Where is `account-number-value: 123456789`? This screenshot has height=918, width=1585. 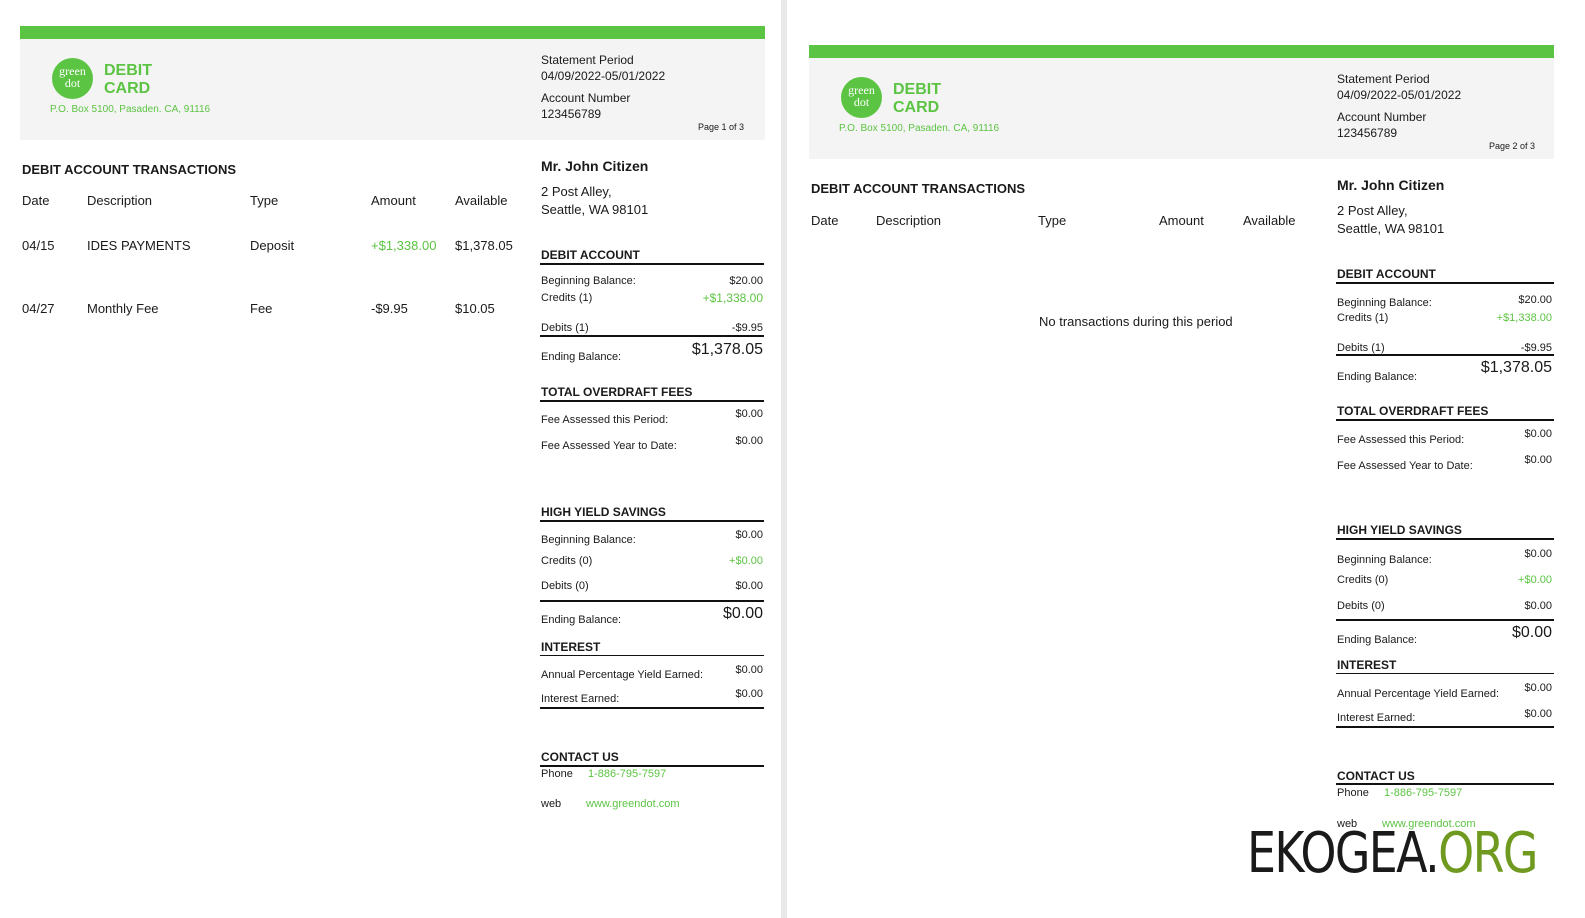 account-number-value: 123456789 is located at coordinates (1367, 133).